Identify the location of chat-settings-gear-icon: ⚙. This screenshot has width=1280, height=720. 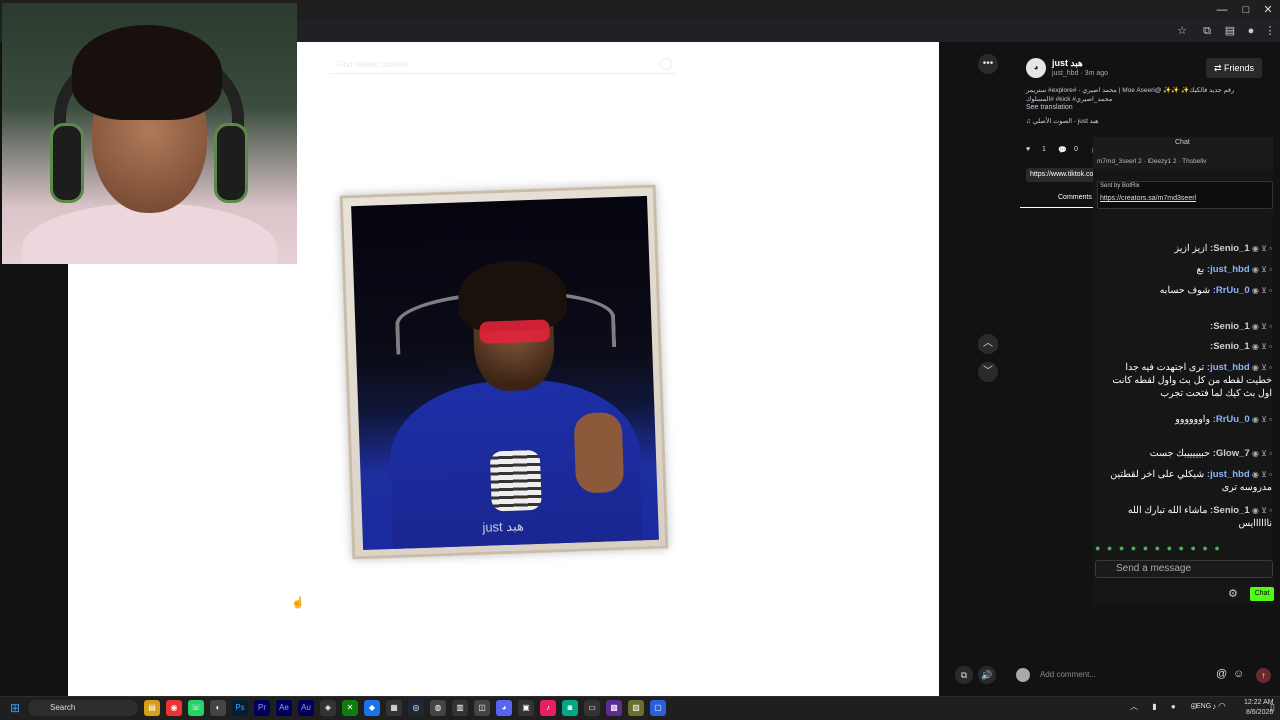
(1233, 593).